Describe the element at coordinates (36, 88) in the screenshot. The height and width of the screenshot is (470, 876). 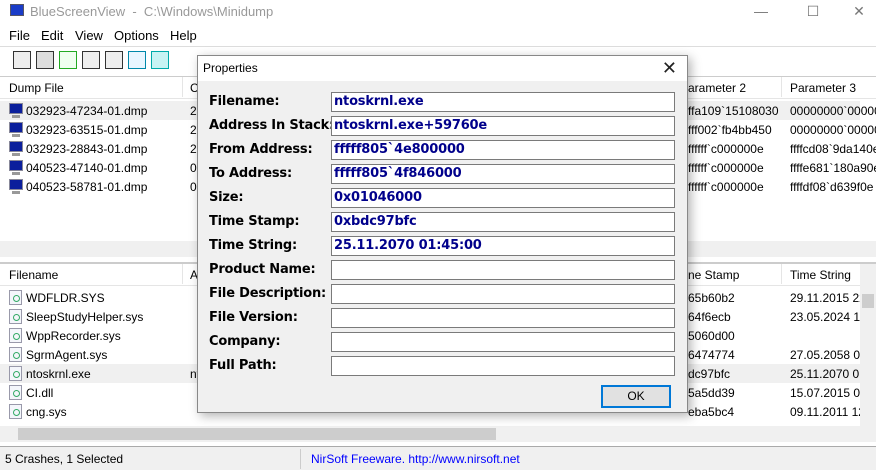
I see `col-dump-file: Dump File` at that location.